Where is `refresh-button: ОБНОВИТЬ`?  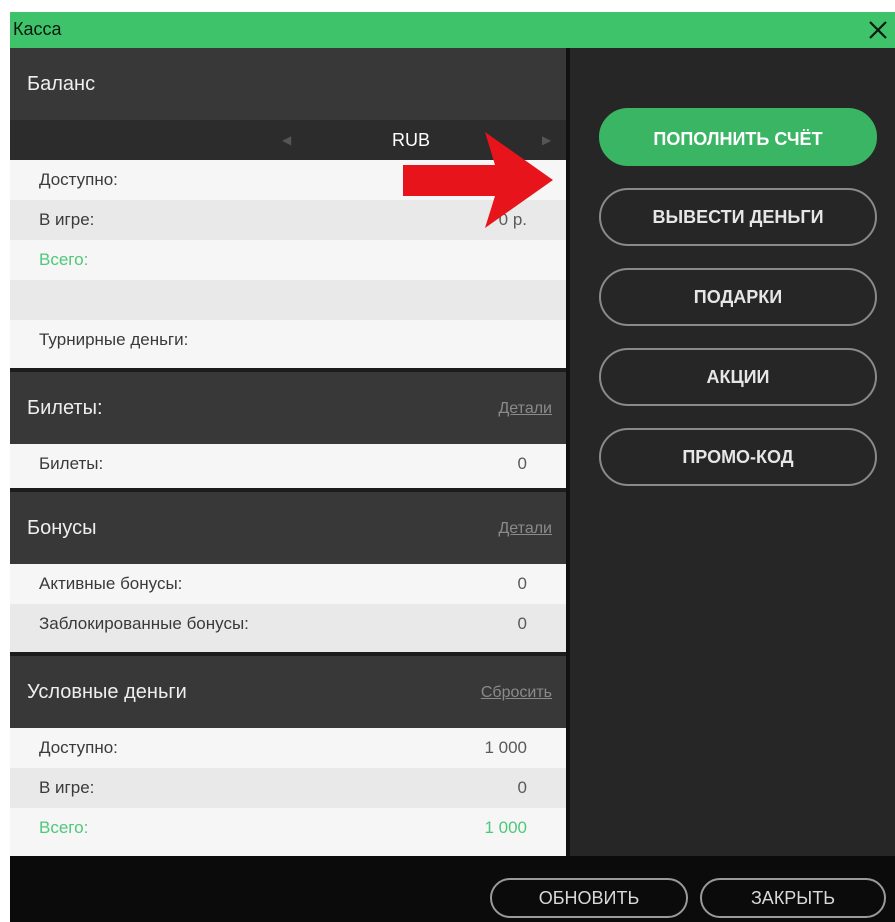 refresh-button: ОБНОВИТЬ is located at coordinates (589, 898).